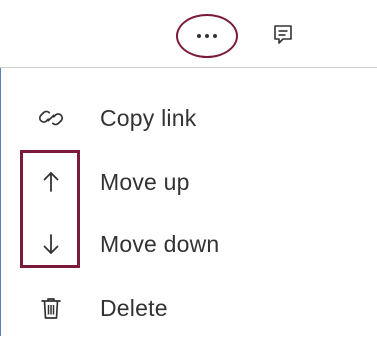 The height and width of the screenshot is (338, 377). Describe the element at coordinates (50, 209) in the screenshot. I see `arrow-highlight-box` at that location.